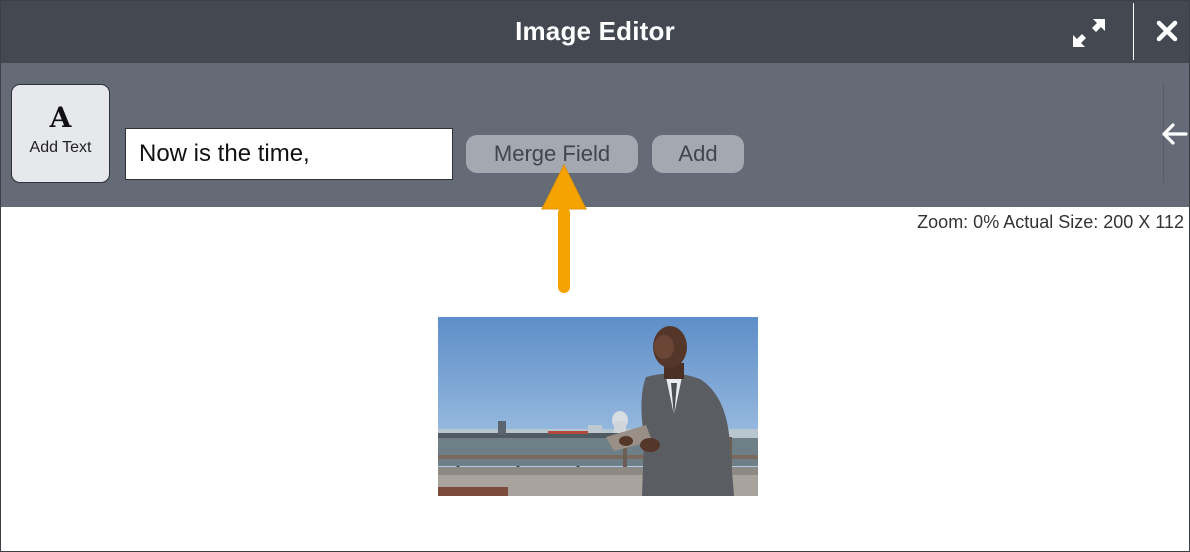 This screenshot has height=552, width=1190. I want to click on arrow-left-icon, so click(1175, 134).